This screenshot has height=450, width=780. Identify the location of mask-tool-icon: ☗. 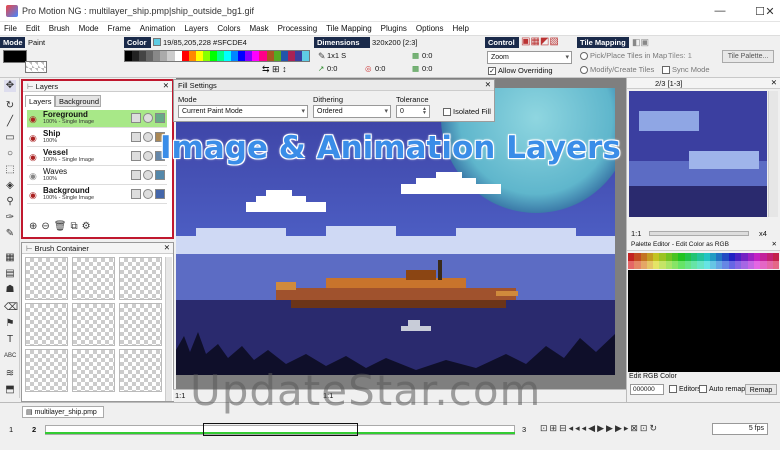
(10, 290).